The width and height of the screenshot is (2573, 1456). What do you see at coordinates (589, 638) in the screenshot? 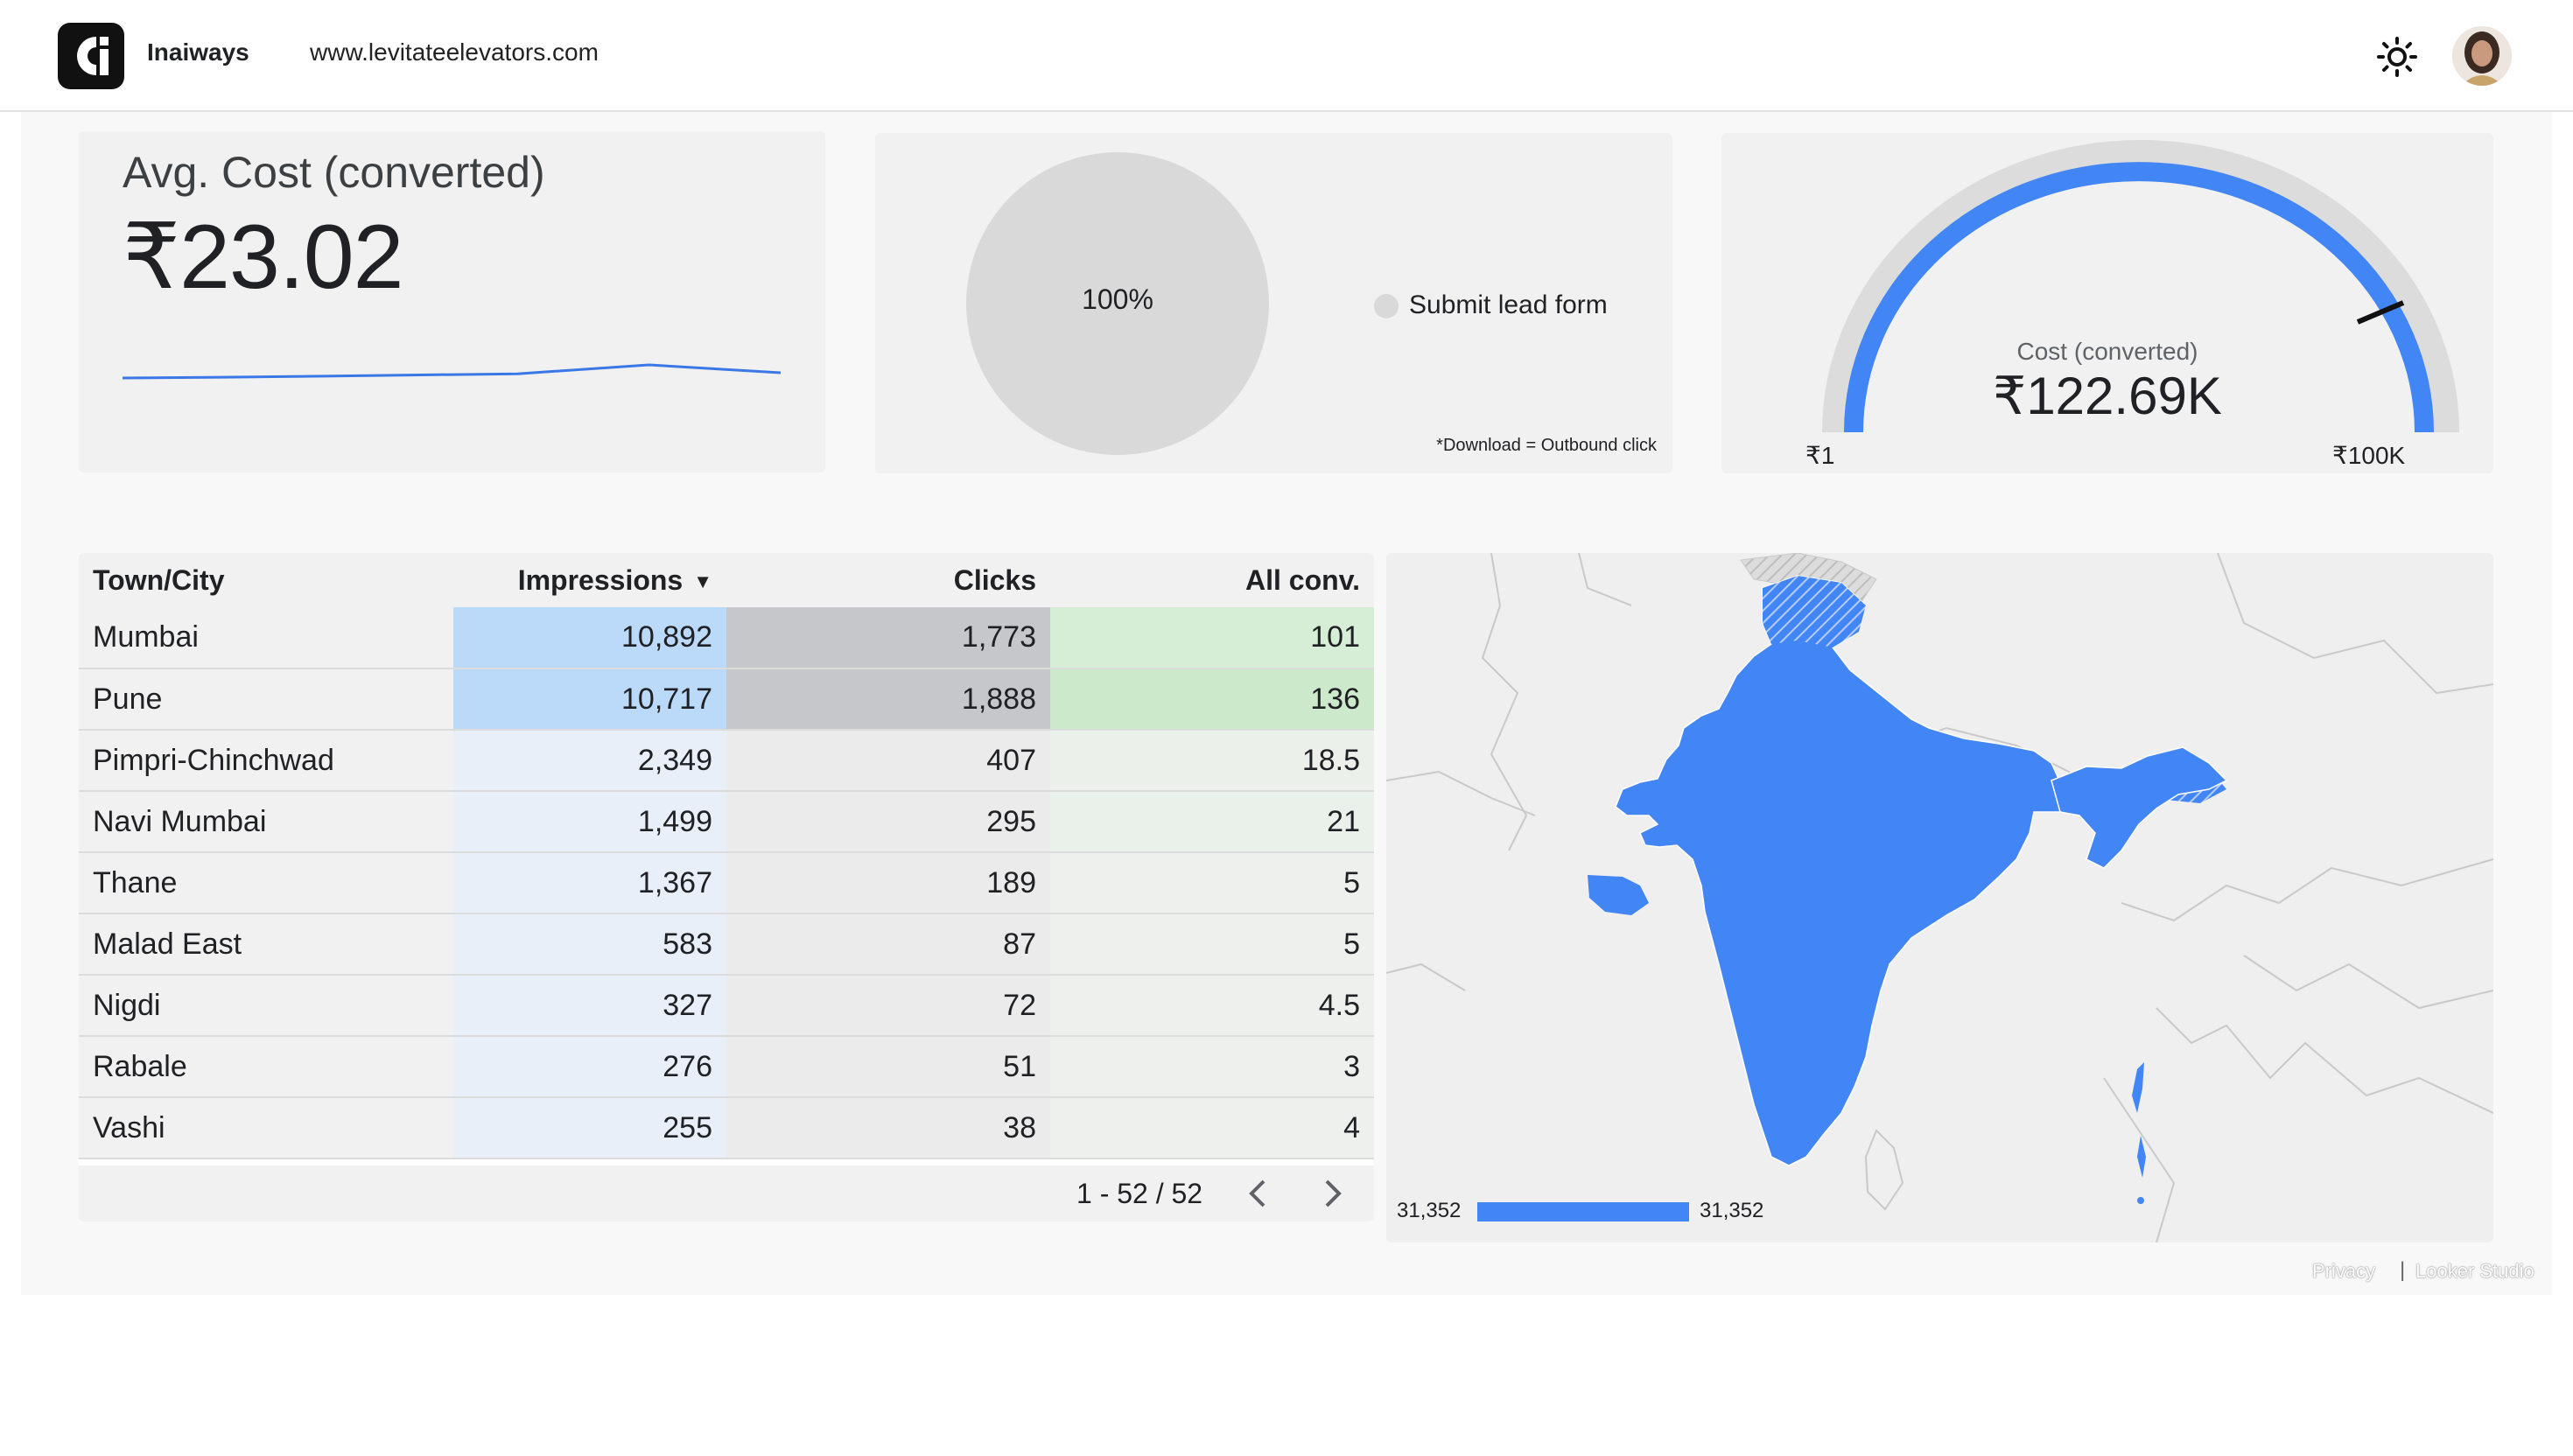
I see `cell-impressions: 10,892` at bounding box center [589, 638].